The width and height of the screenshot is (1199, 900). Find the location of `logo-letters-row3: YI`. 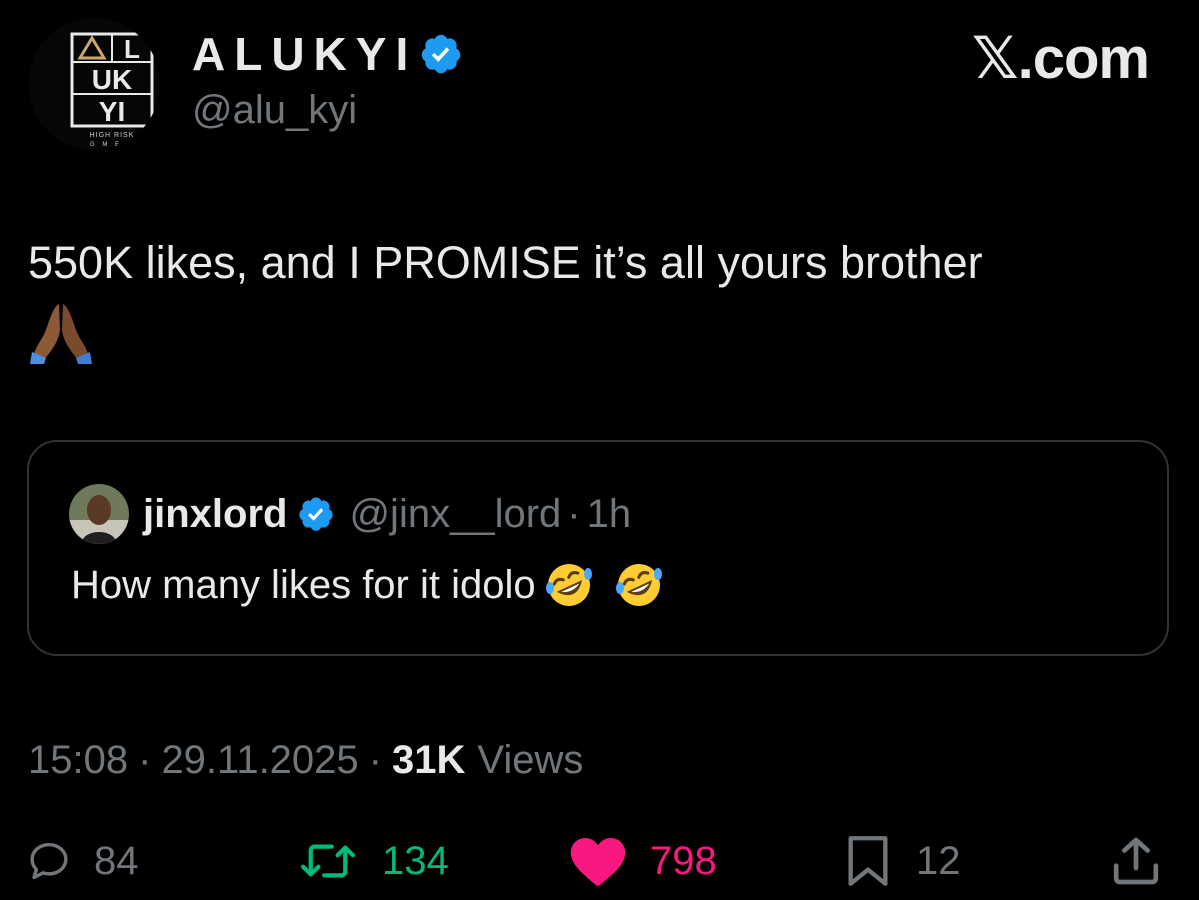

logo-letters-row3: YI is located at coordinates (112, 111).